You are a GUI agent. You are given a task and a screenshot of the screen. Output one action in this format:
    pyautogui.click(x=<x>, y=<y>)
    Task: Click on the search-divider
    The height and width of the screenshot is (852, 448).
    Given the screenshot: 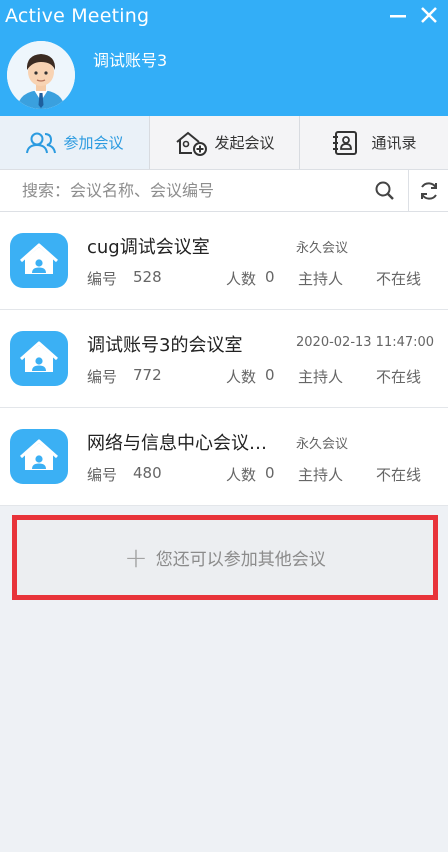 What is the action you would take?
    pyautogui.click(x=408, y=190)
    